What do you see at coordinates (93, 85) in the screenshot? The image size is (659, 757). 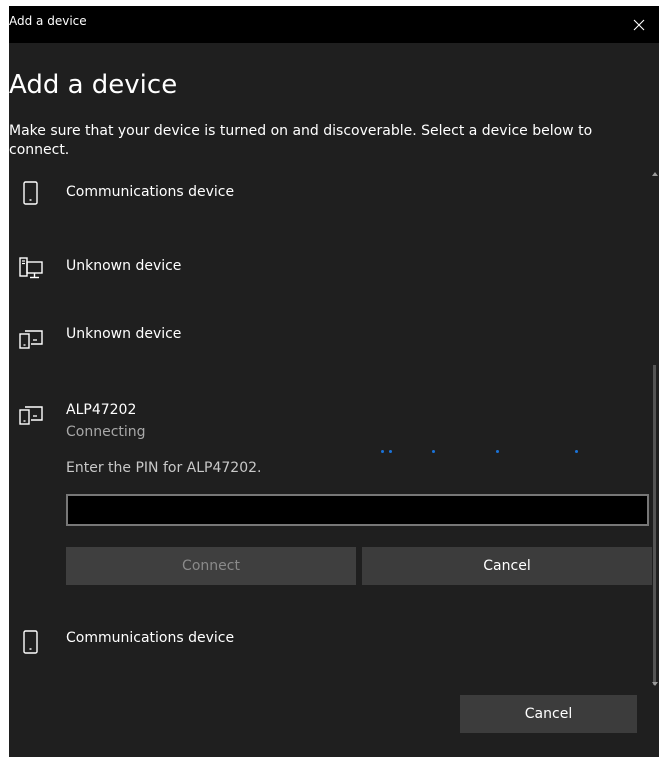 I see `page-title: Add a device` at bounding box center [93, 85].